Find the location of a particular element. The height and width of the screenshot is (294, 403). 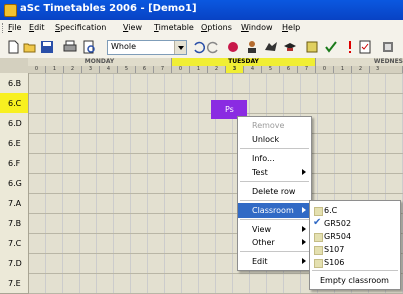

menu-help: Help is located at coordinates (291, 27).